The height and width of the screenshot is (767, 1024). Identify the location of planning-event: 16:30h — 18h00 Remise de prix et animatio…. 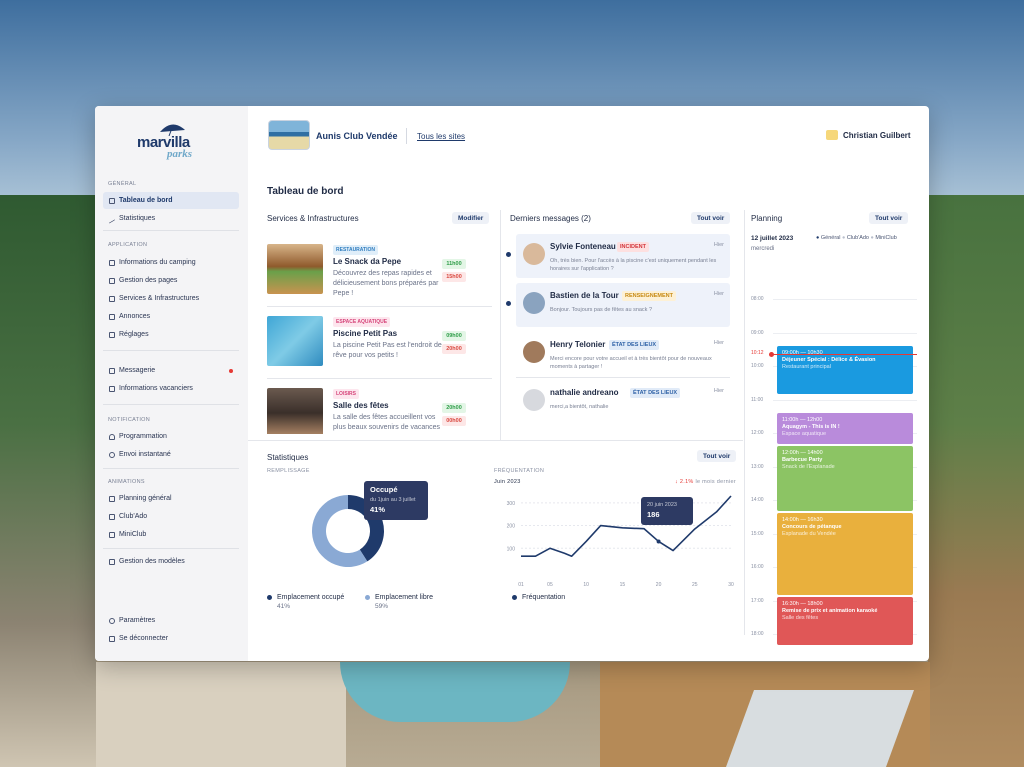
(845, 620).